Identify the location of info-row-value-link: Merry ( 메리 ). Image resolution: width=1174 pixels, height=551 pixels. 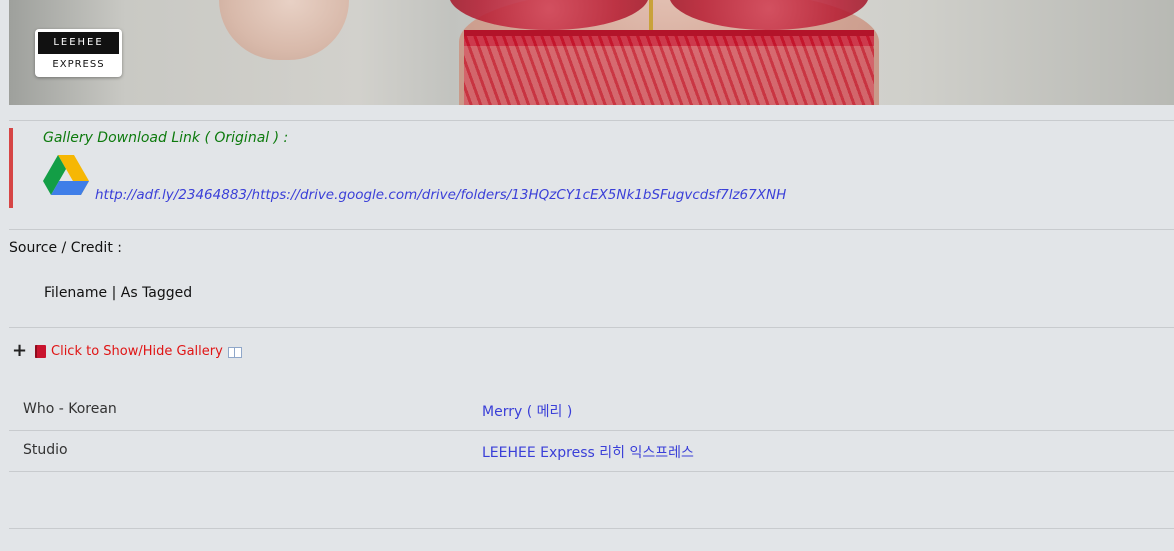
(527, 411).